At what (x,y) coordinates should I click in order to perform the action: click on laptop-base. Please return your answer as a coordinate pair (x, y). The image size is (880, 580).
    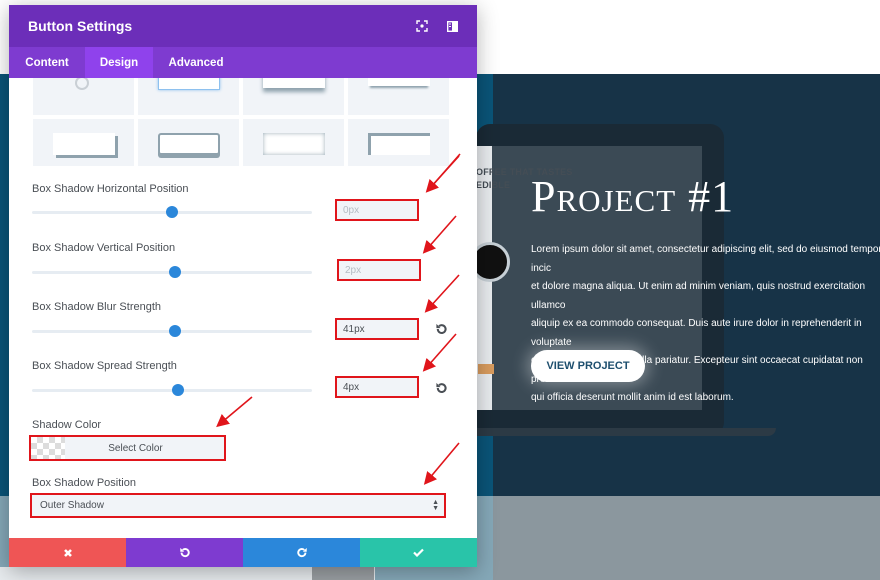
    Looking at the image, I should click on (626, 432).